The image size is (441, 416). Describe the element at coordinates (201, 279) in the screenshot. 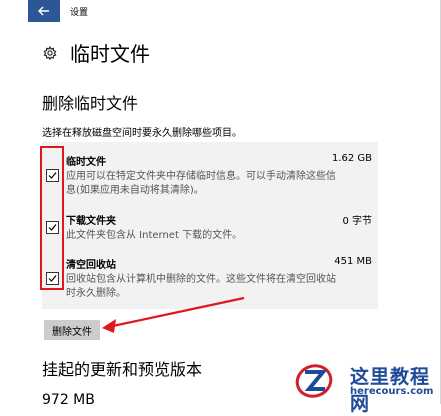

I see `description-line: 回收站包含从计算机中删除的文件。这些文件将在清空回收站` at that location.